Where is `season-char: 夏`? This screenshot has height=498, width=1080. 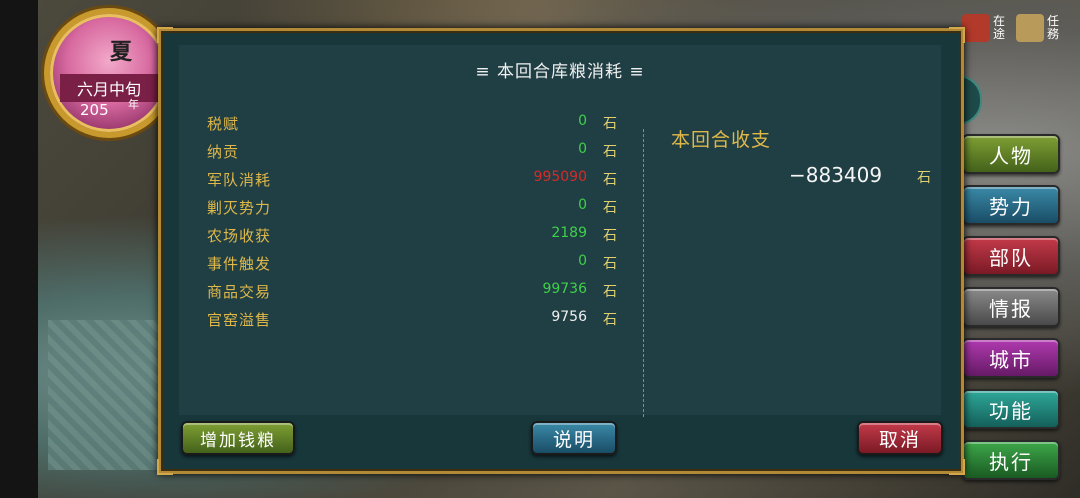
season-char: 夏 is located at coordinates (121, 52).